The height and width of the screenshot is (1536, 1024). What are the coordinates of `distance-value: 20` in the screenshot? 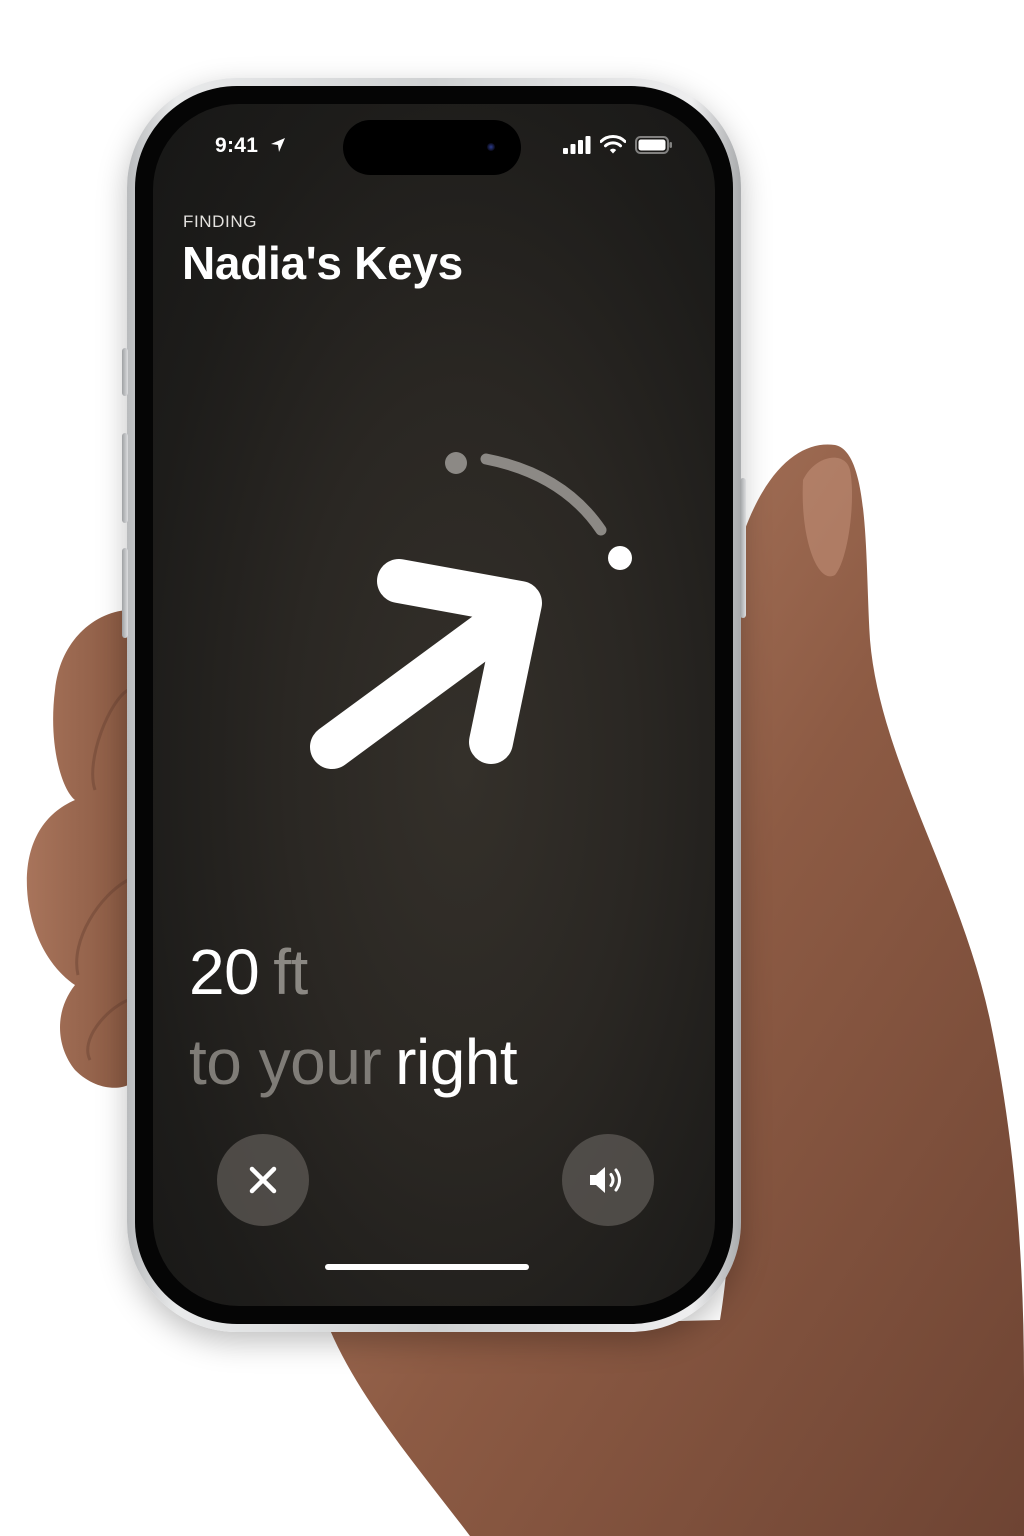 It's located at (224, 972).